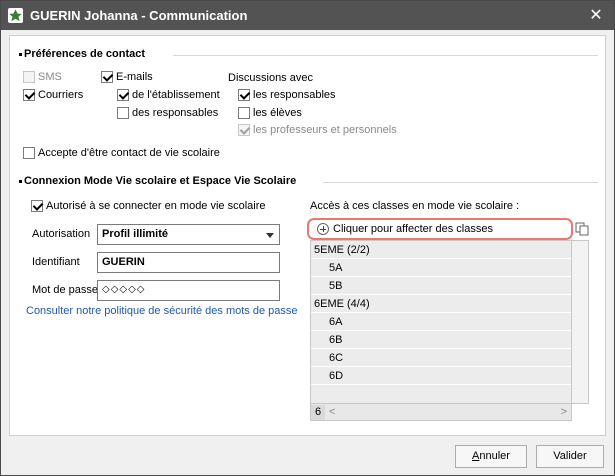 This screenshot has height=476, width=615. What do you see at coordinates (37, 206) in the screenshot?
I see `authorized-check-box` at bounding box center [37, 206].